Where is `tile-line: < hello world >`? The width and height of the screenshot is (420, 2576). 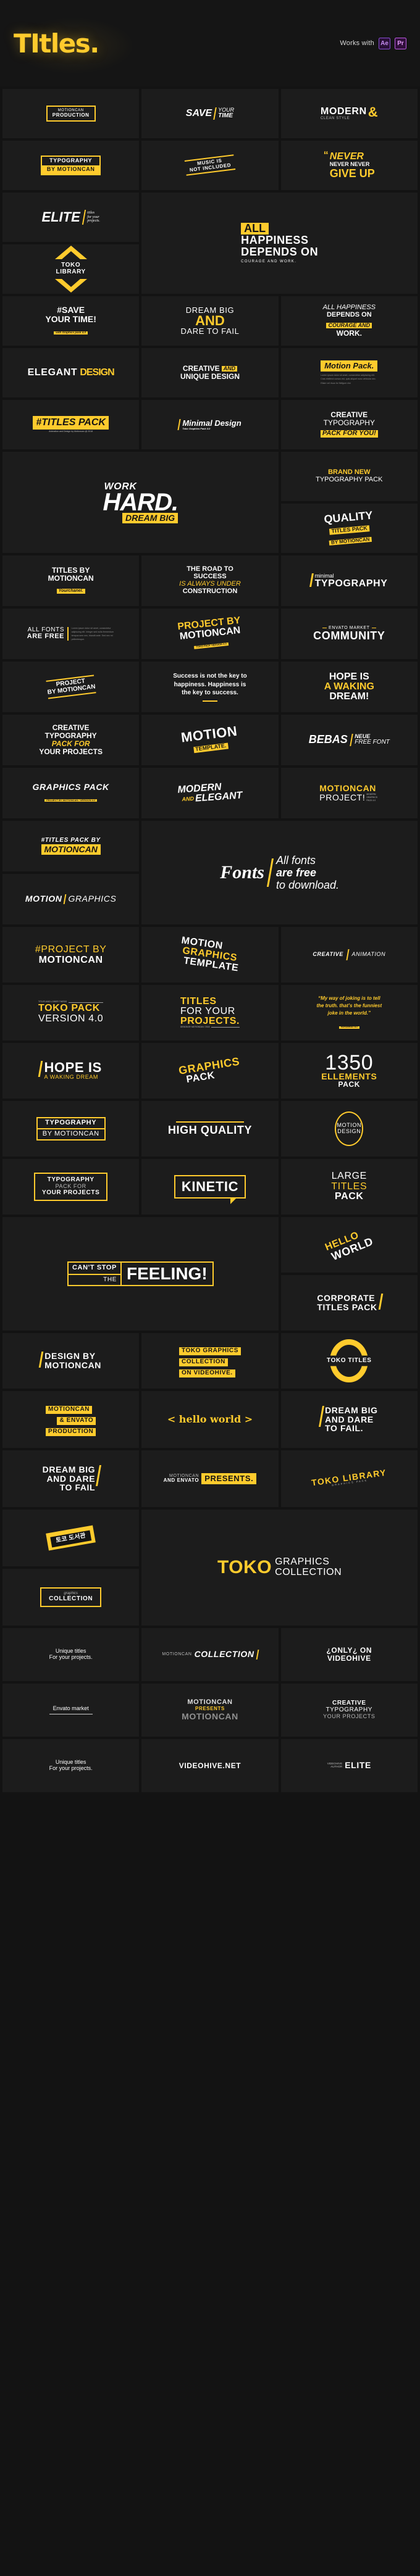 tile-line: < hello world > is located at coordinates (210, 1419).